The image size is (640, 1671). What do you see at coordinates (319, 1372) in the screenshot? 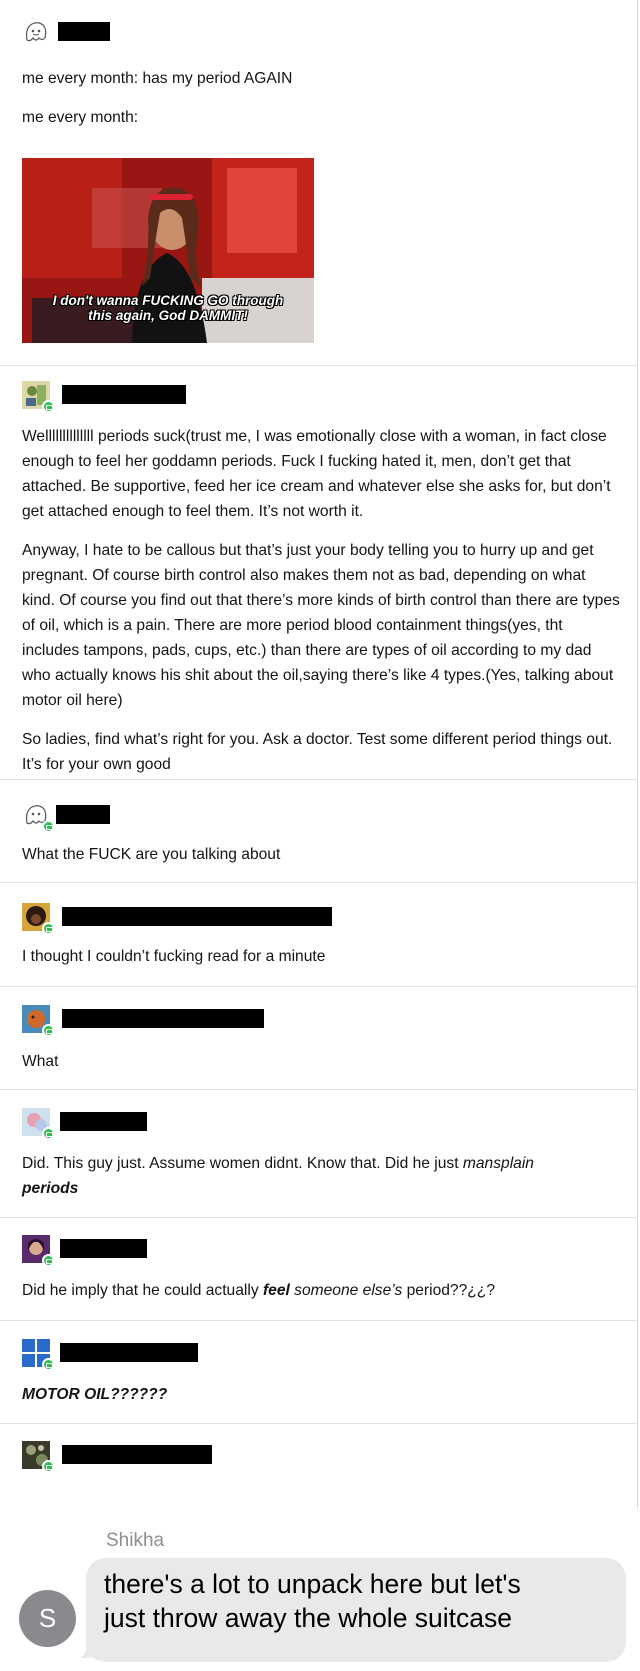
I see `post-reblog: MOTOR OIL??????` at bounding box center [319, 1372].